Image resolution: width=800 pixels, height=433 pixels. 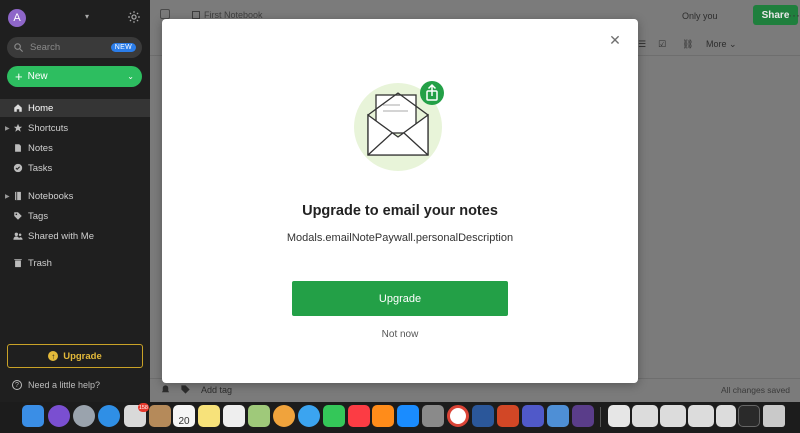 What do you see at coordinates (19, 48) in the screenshot?
I see `search-icon` at bounding box center [19, 48].